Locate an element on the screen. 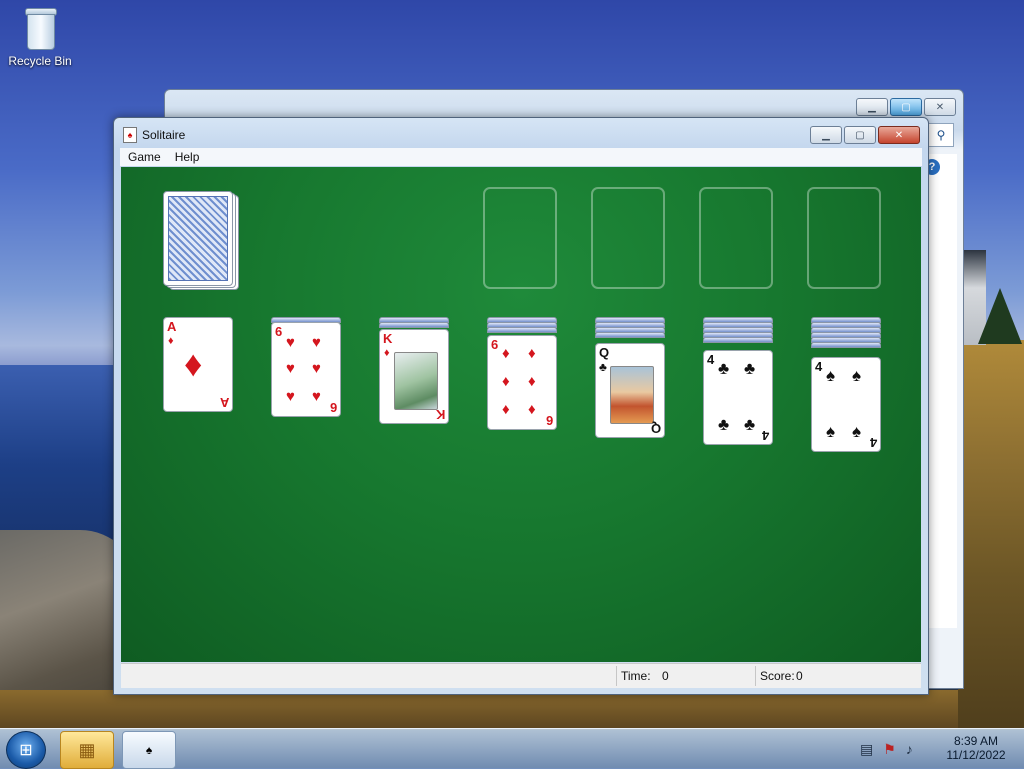 This screenshot has width=1024, height=769. status-bar: Time: 0 Score: 0 is located at coordinates (521, 675).